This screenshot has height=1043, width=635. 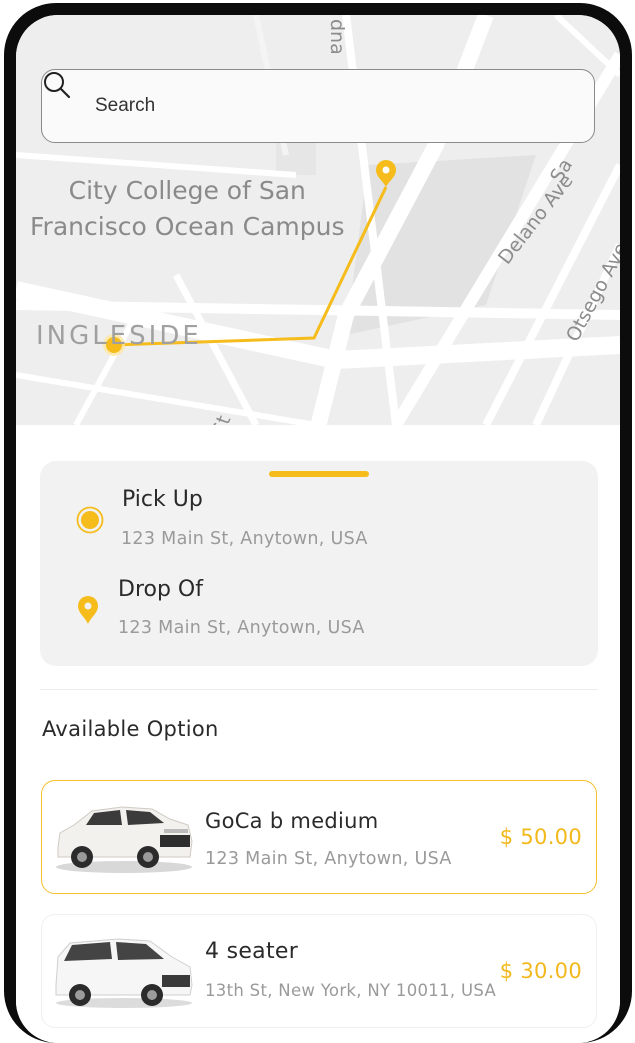 What do you see at coordinates (540, 837) in the screenshot?
I see `ride-option-price: $ 50.00` at bounding box center [540, 837].